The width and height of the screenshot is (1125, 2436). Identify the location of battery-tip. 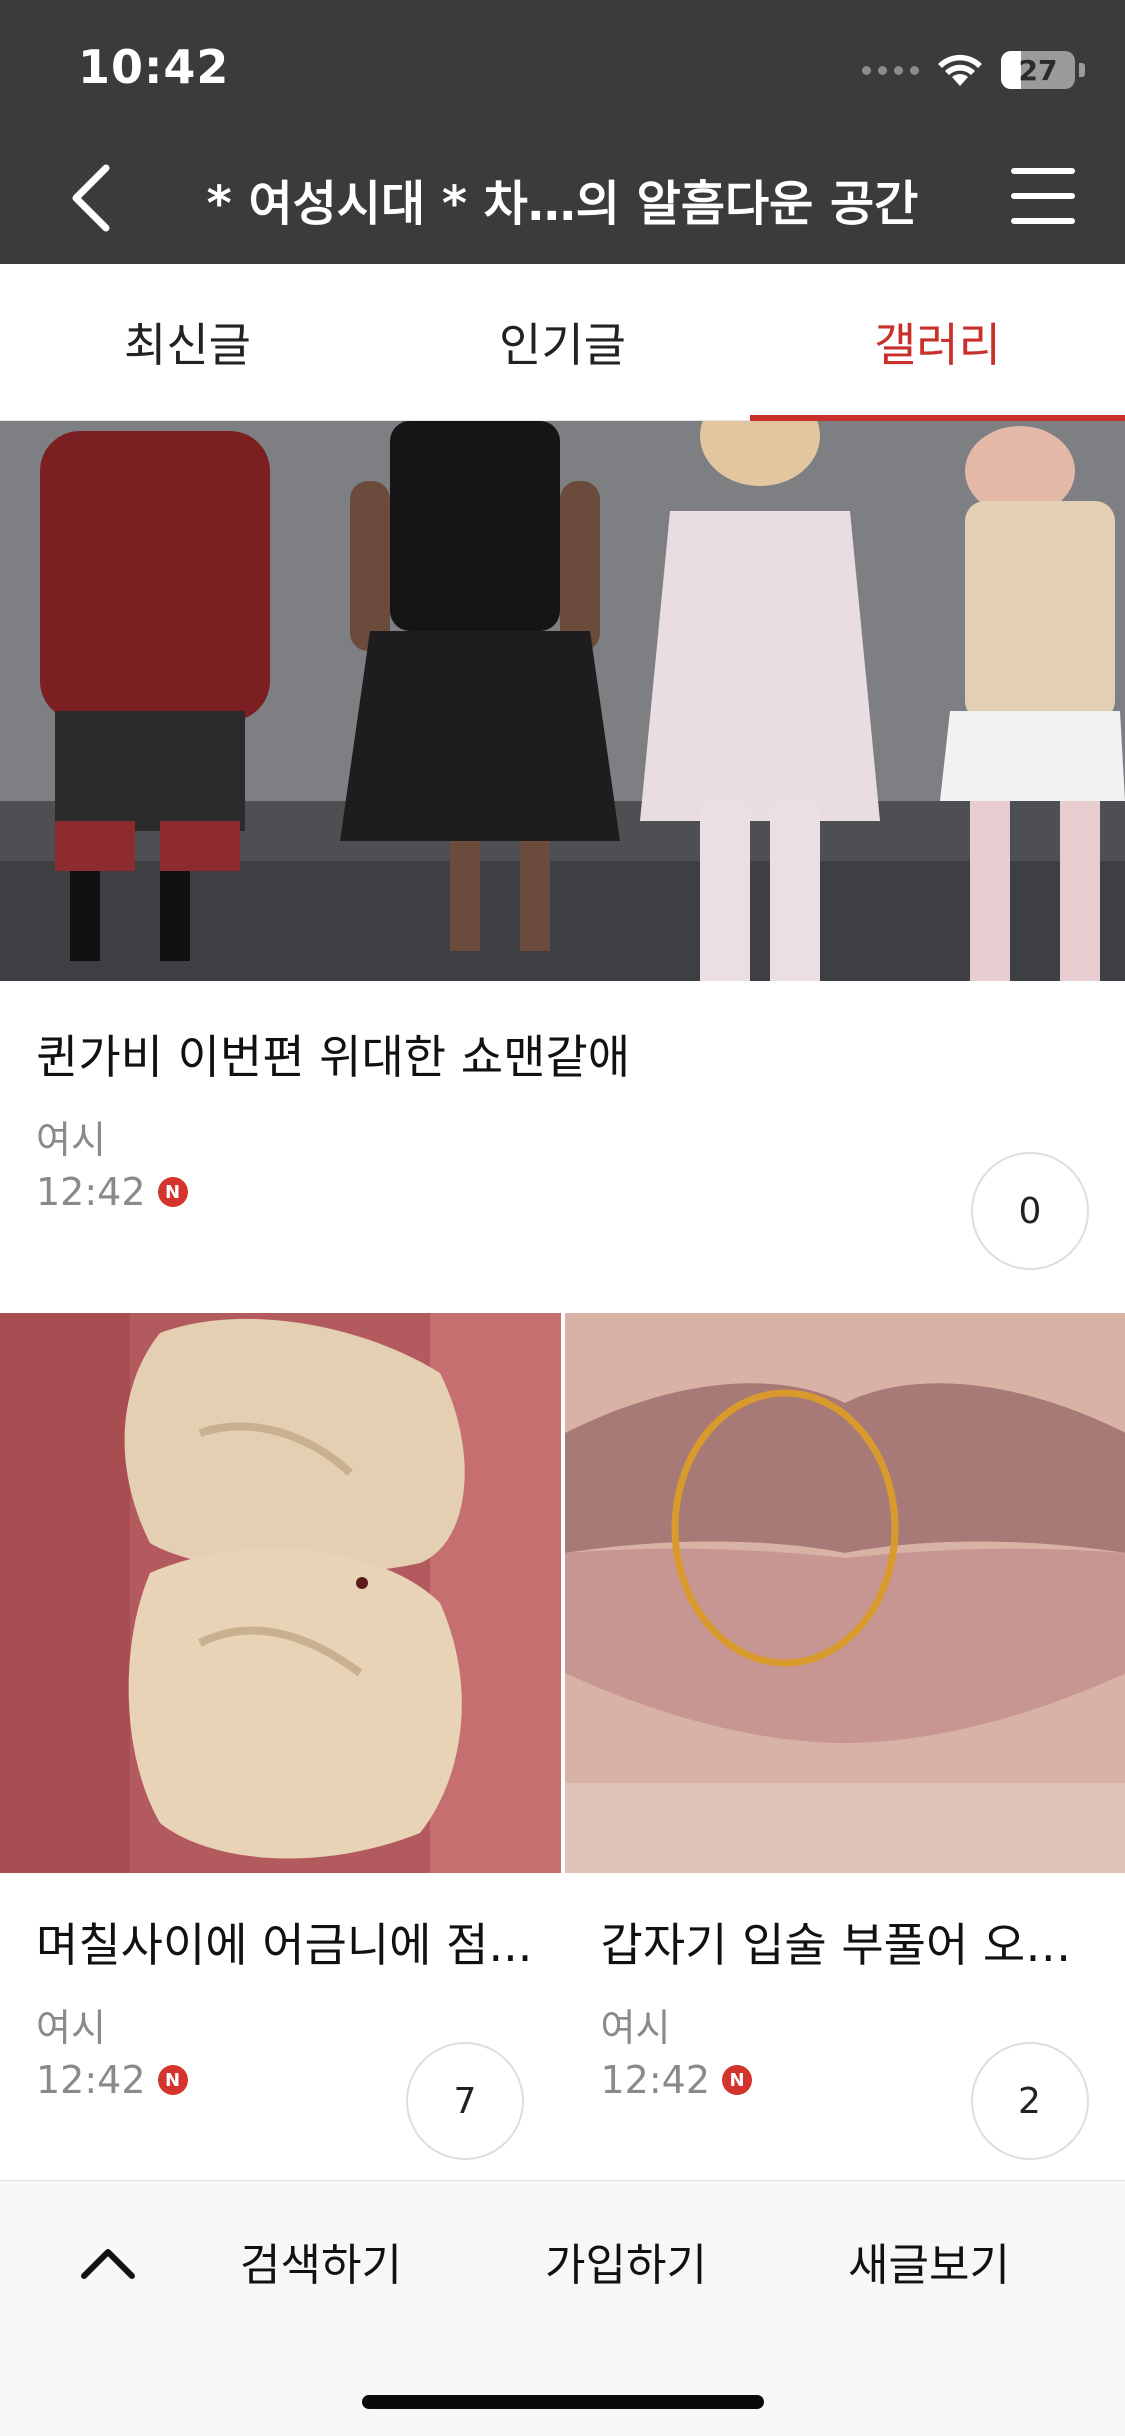
(1082, 70).